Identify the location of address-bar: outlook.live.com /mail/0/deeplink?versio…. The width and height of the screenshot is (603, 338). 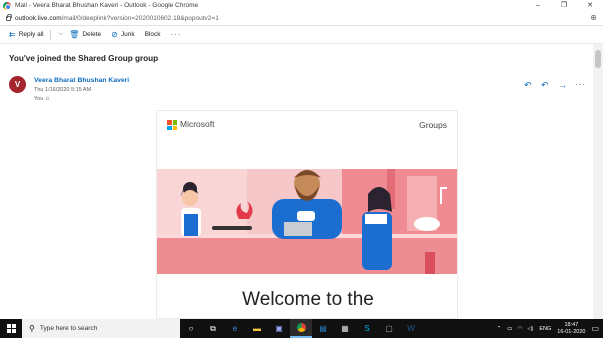
(301, 18).